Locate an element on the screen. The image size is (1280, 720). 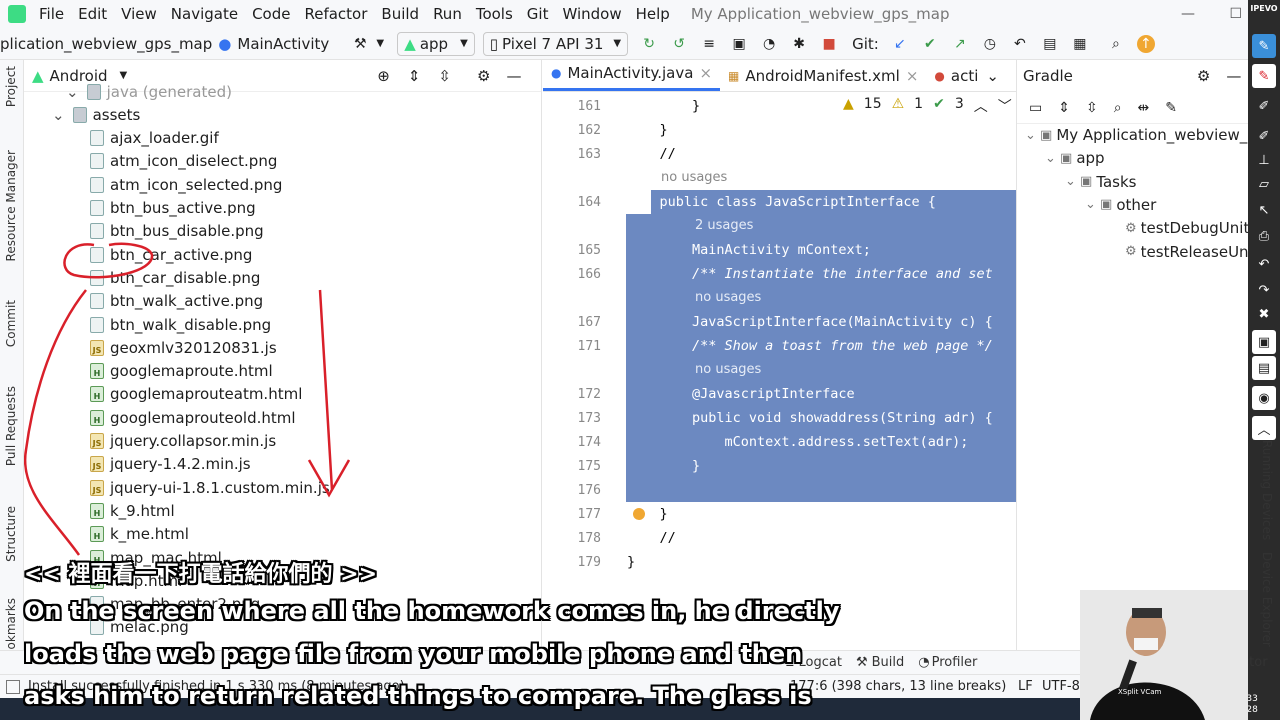
chevron-down-icon: ▼ is located at coordinates (380, 44).